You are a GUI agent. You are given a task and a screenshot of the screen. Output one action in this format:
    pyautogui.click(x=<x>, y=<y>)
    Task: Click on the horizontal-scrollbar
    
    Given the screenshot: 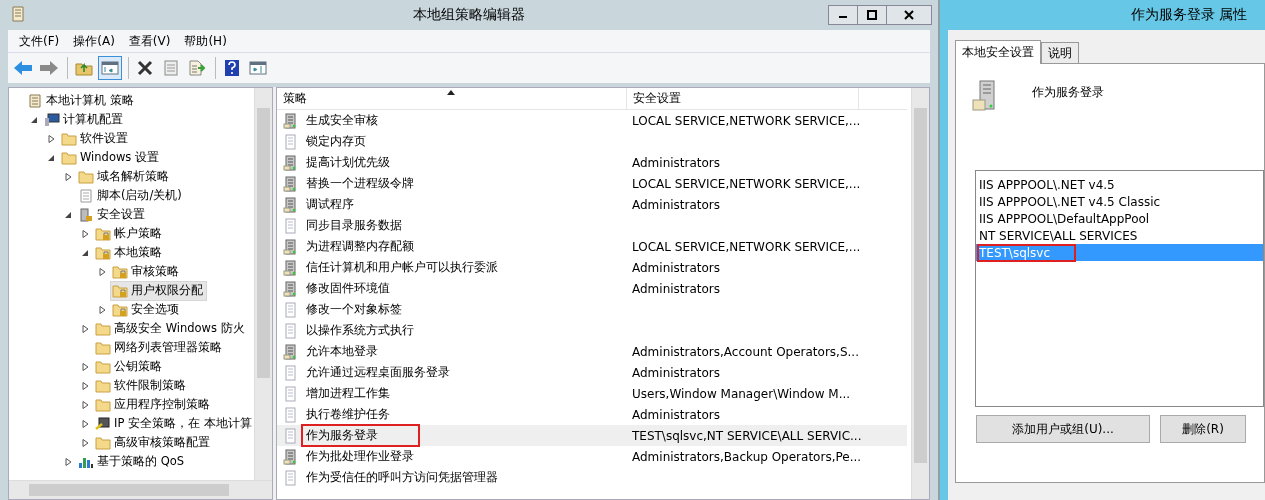 What is the action you would take?
    pyautogui.click(x=140, y=489)
    